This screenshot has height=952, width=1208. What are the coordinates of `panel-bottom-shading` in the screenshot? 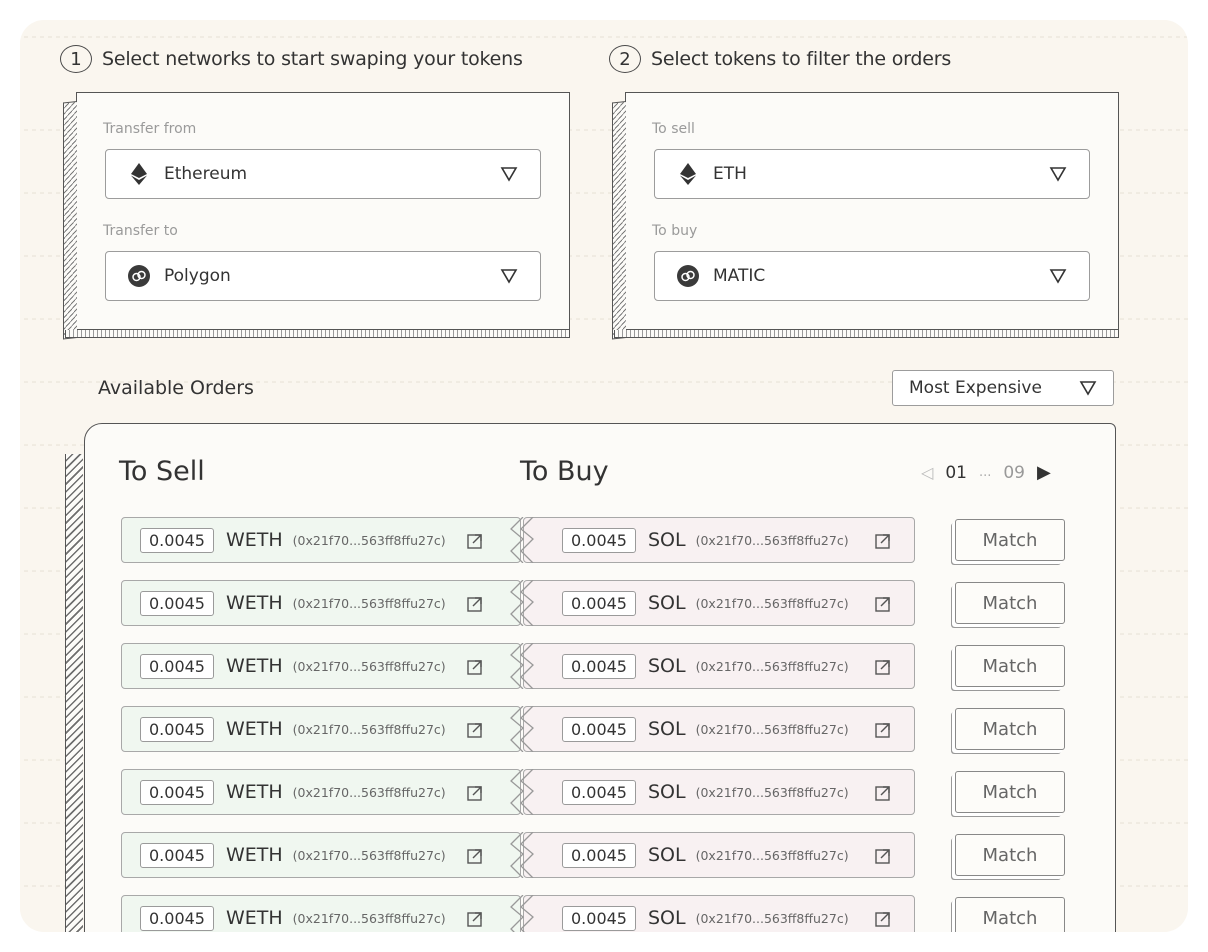 It's located at (866, 334).